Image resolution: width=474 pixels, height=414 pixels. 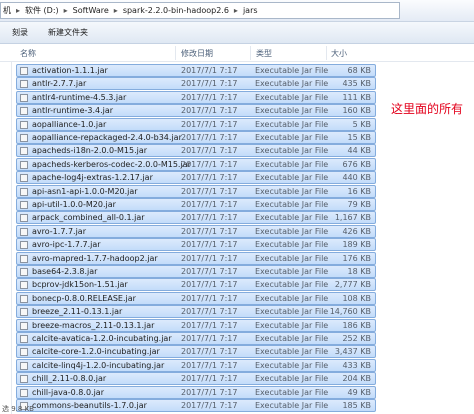 I want to click on burn-button: 刻录, so click(x=20, y=32).